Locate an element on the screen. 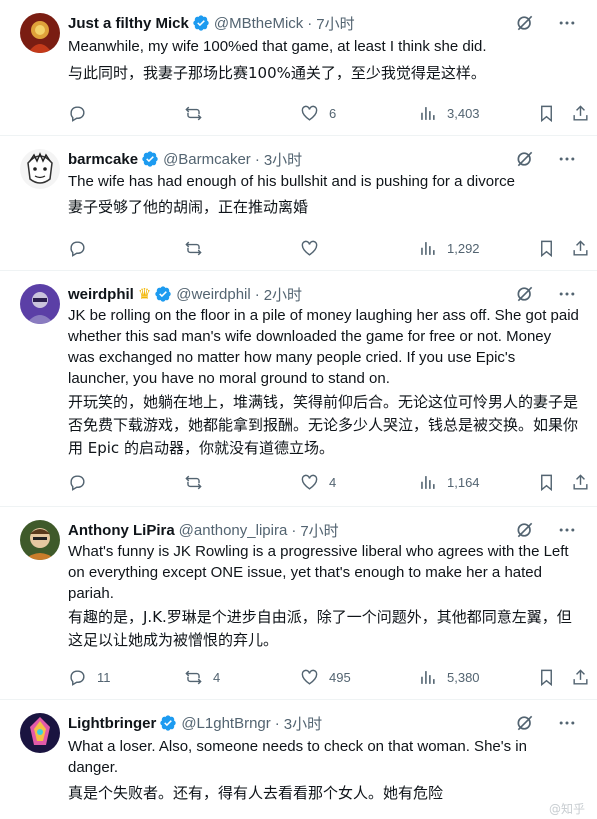 Image resolution: width=597 pixels, height=819 pixels. views-count: 1,164 is located at coordinates (463, 482).